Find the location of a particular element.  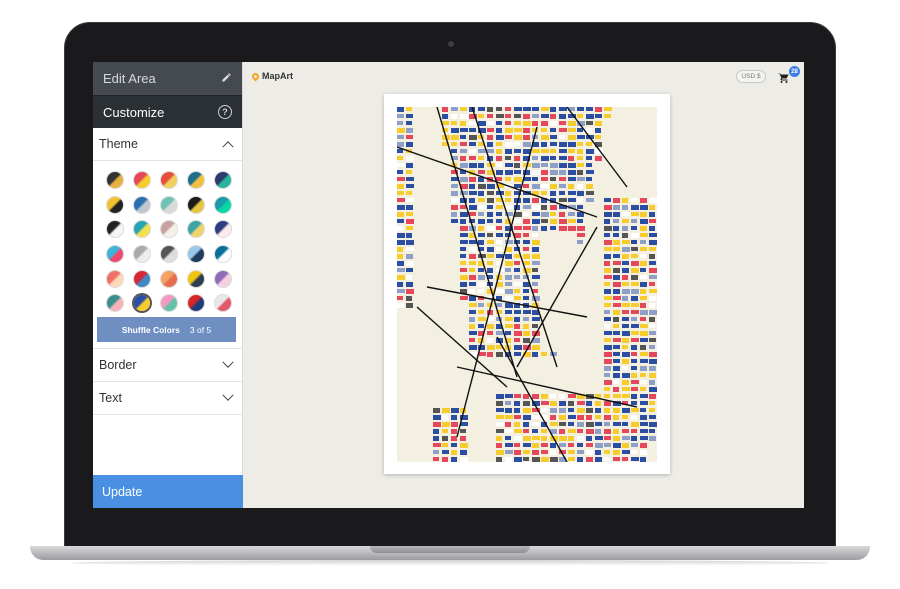

theme-swatch-grid is located at coordinates (167, 237).